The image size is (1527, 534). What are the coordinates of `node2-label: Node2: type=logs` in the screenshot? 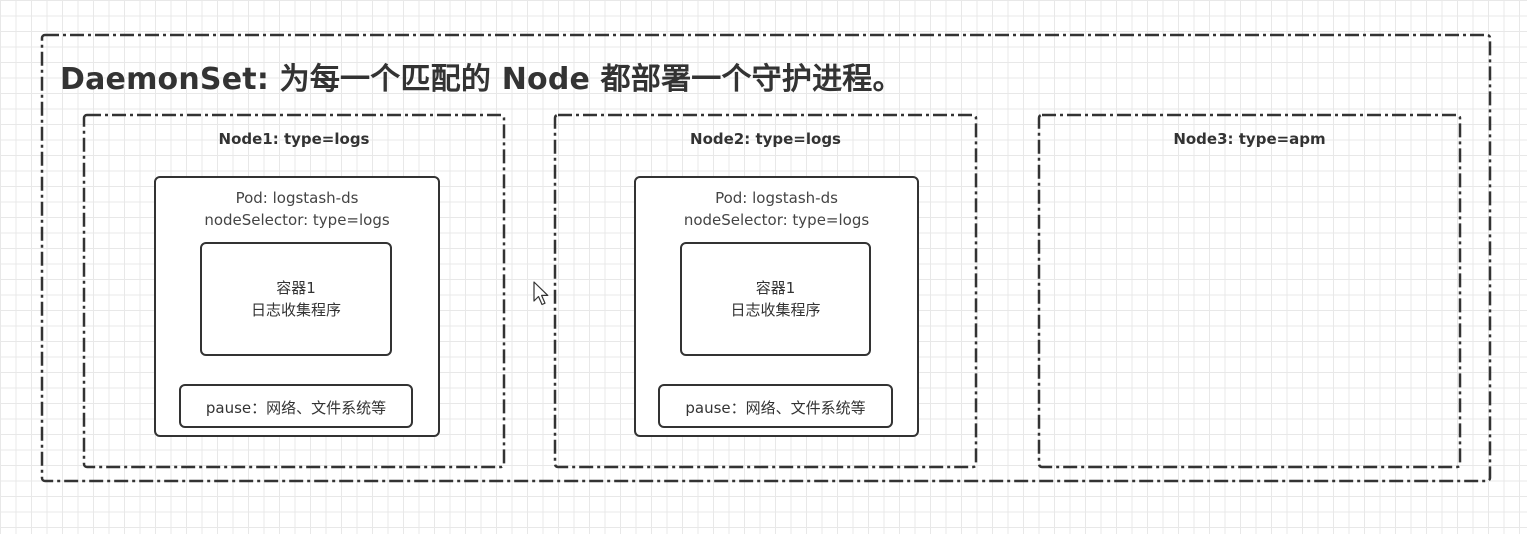 It's located at (765, 139).